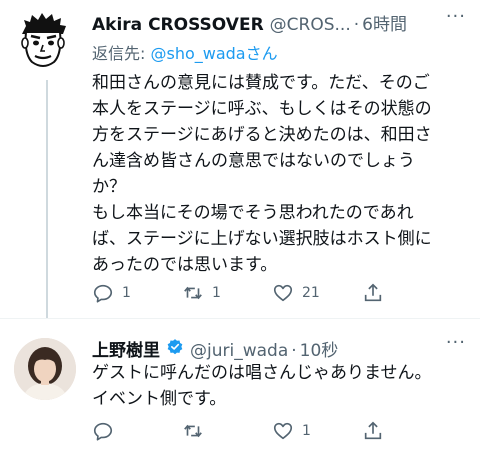  Describe the element at coordinates (319, 348) in the screenshot. I see `timestamp: 10秒` at that location.